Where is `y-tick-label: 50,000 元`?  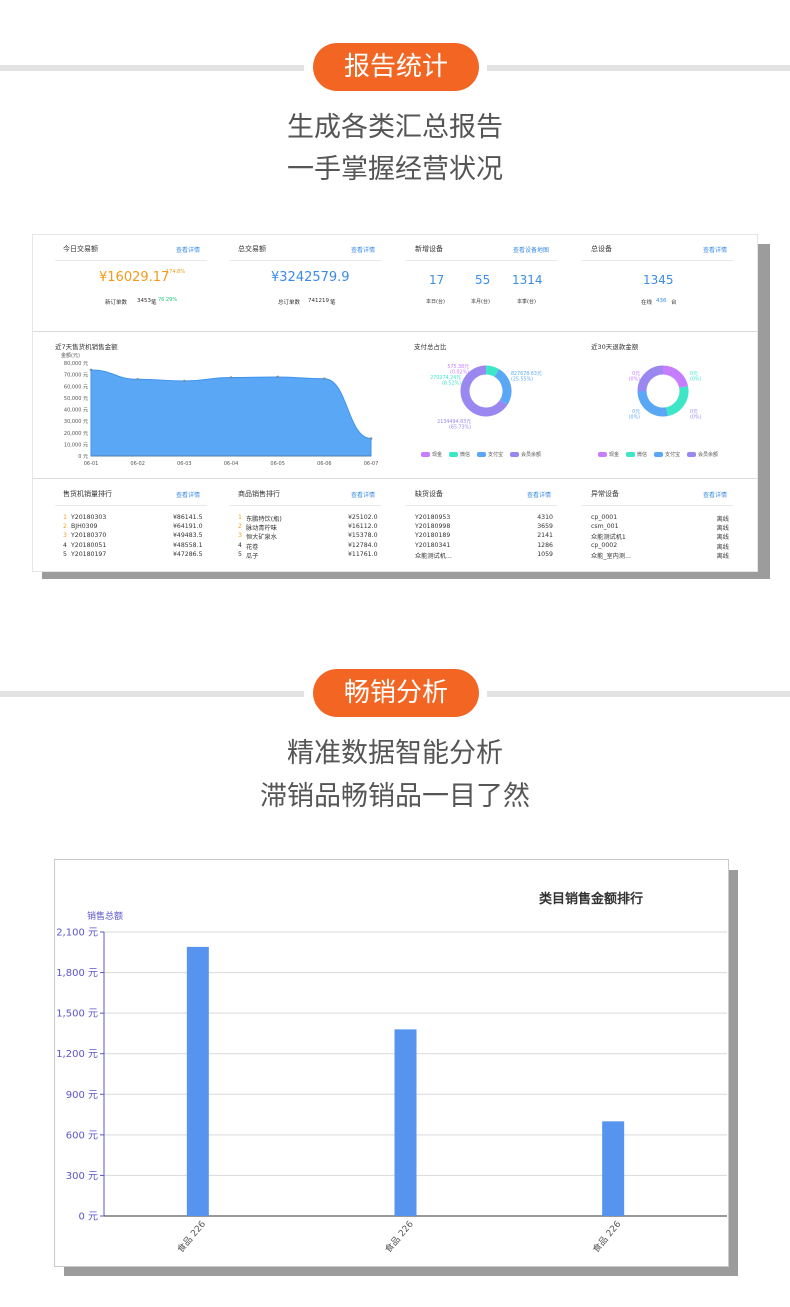
y-tick-label: 50,000 元 is located at coordinates (76, 399).